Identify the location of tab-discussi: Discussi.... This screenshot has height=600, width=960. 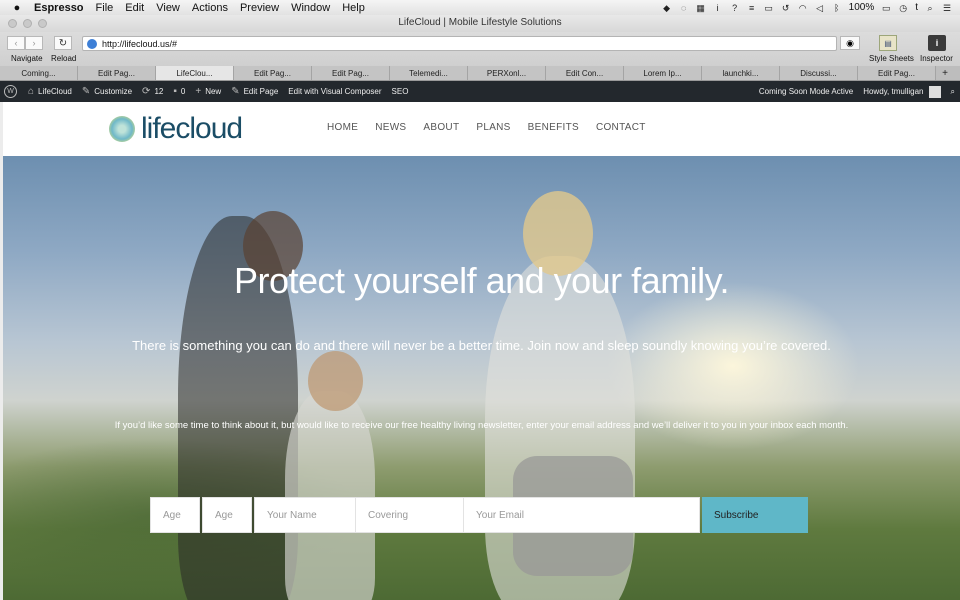
(819, 73).